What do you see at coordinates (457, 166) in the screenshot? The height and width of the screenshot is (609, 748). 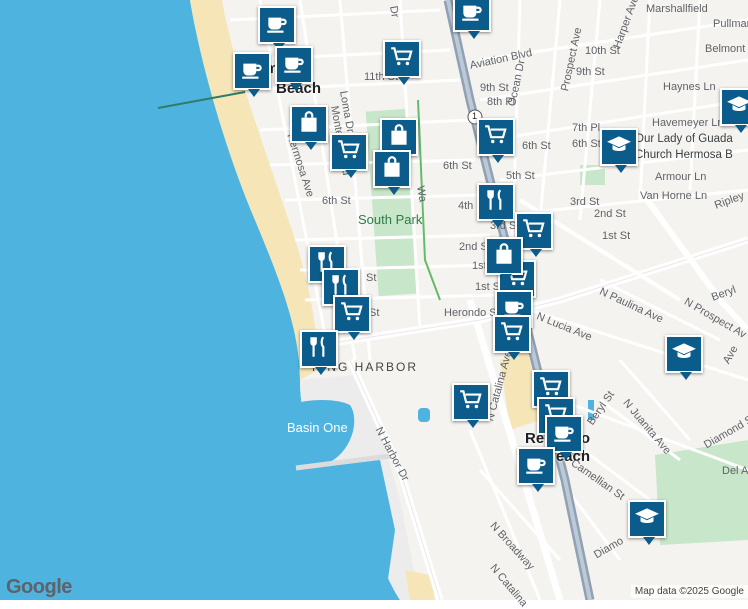 I see `street-6th-m: 6th St` at bounding box center [457, 166].